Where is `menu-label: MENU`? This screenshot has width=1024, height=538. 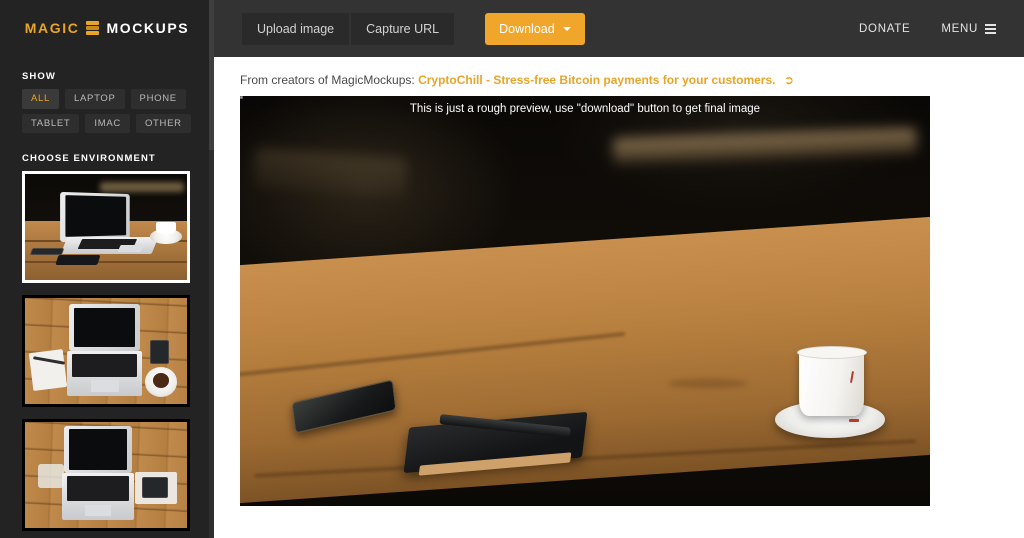
menu-label: MENU is located at coordinates (959, 28).